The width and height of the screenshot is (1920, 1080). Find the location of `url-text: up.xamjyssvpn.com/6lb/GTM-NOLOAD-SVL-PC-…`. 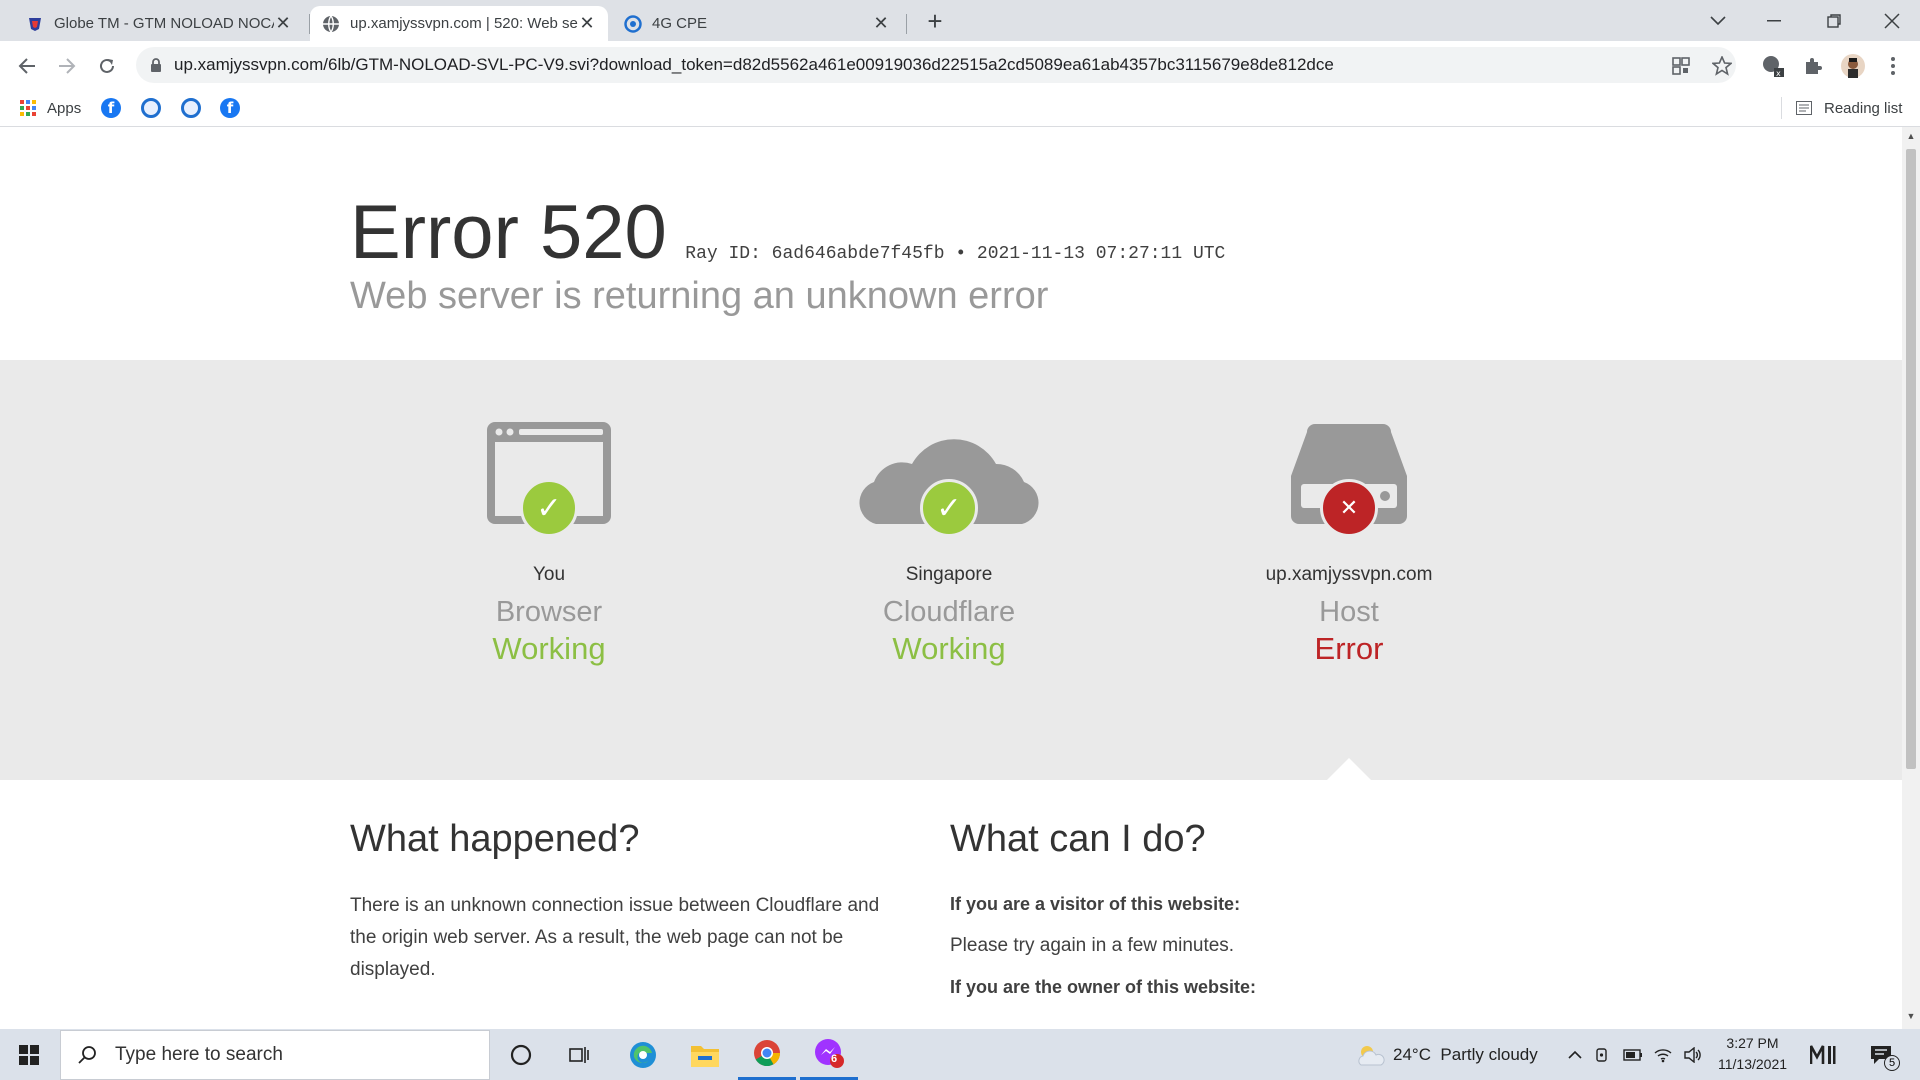

url-text: up.xamjyssvpn.com/6lb/GTM-NOLOAD-SVL-PC-… is located at coordinates (754, 64).